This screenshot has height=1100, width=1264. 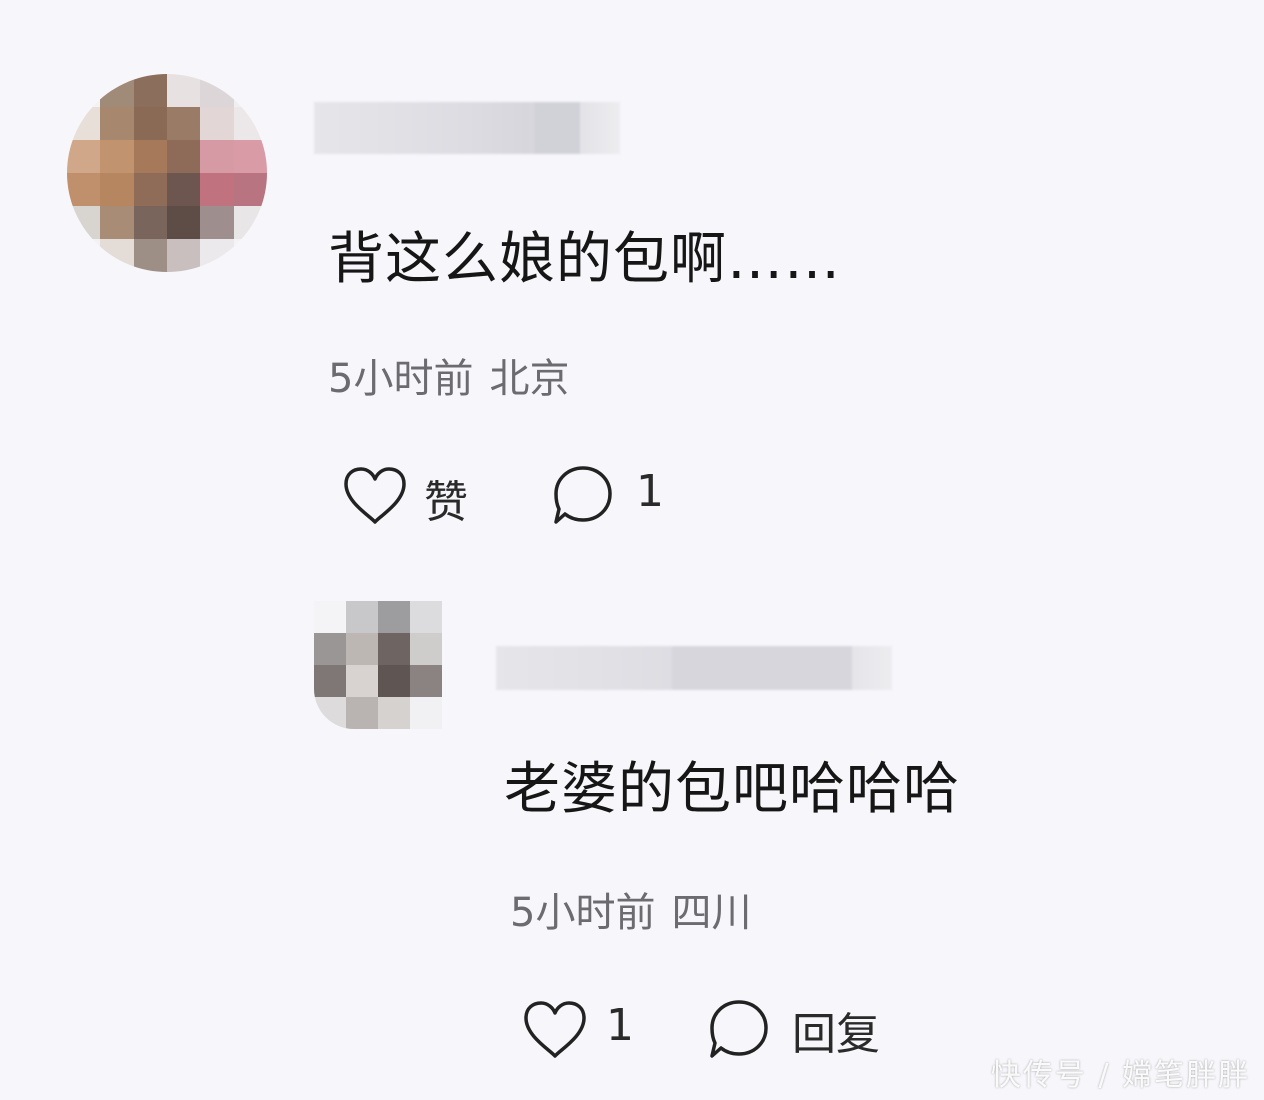 What do you see at coordinates (529, 379) in the screenshot?
I see `comment-location: 北京` at bounding box center [529, 379].